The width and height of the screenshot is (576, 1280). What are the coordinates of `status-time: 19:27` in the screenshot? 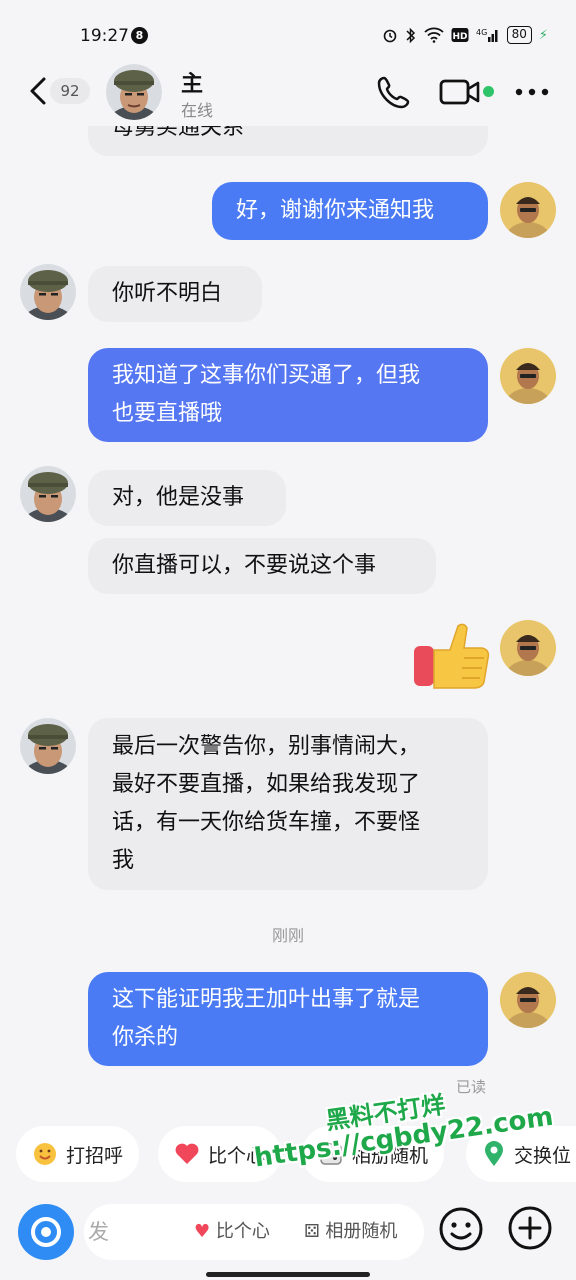 It's located at (104, 36).